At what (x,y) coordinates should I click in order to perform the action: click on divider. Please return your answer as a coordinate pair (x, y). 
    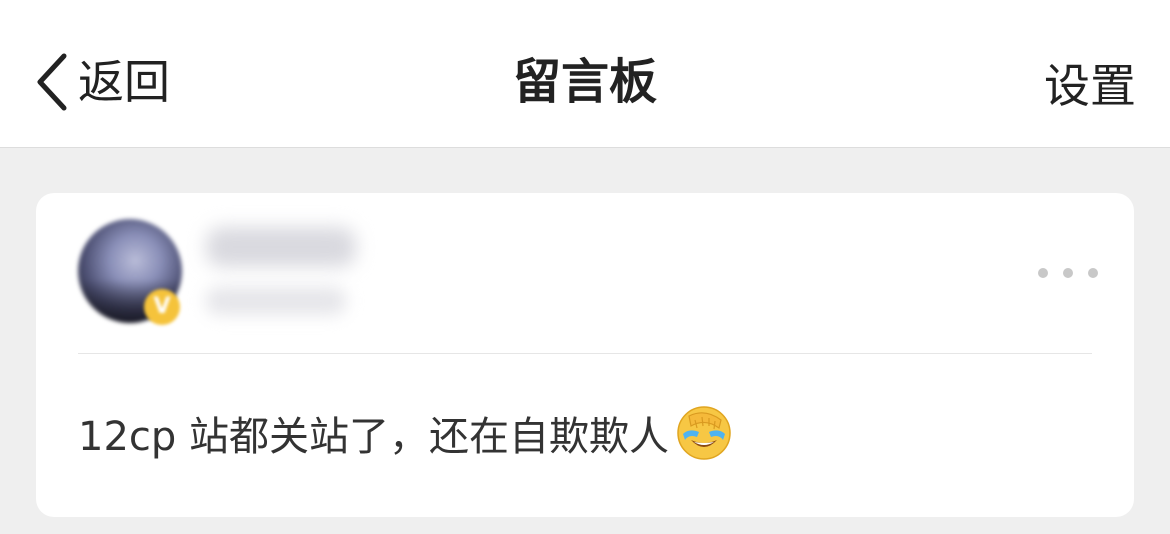
    Looking at the image, I should click on (585, 353).